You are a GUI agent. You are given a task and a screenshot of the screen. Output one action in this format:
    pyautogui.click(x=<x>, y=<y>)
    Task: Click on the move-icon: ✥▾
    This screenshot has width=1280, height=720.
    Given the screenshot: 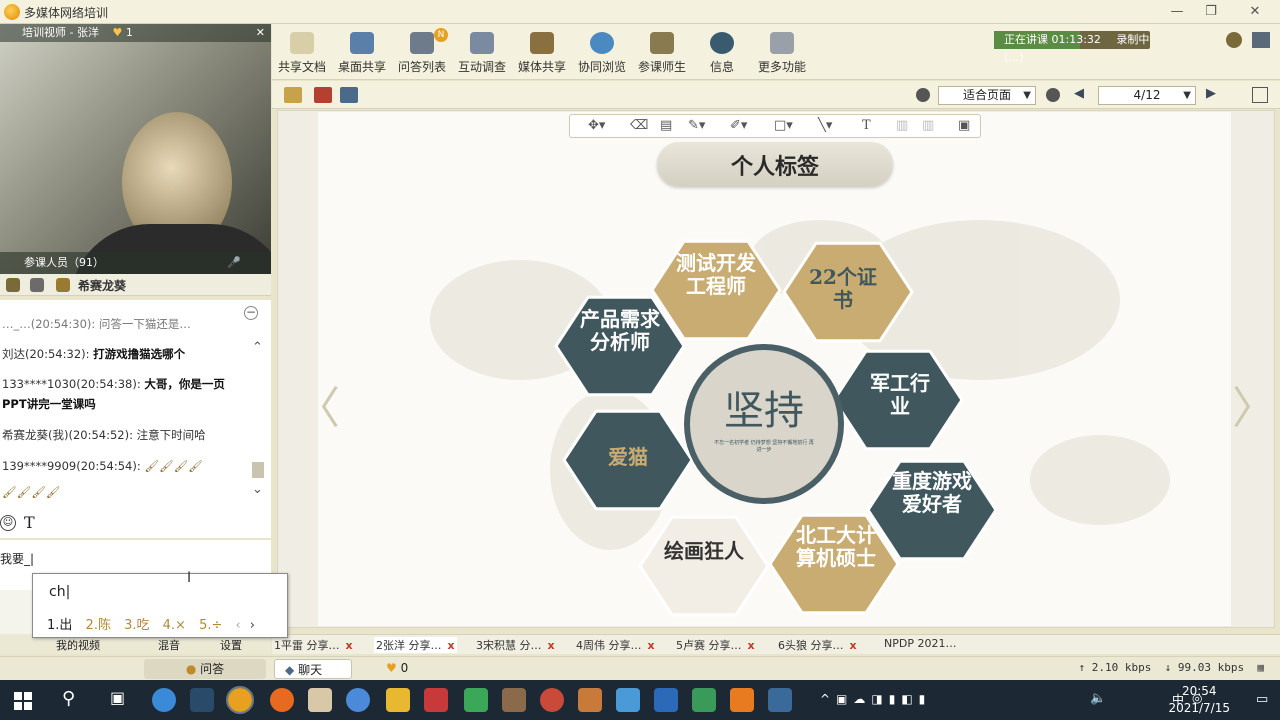 What is the action you would take?
    pyautogui.click(x=596, y=125)
    